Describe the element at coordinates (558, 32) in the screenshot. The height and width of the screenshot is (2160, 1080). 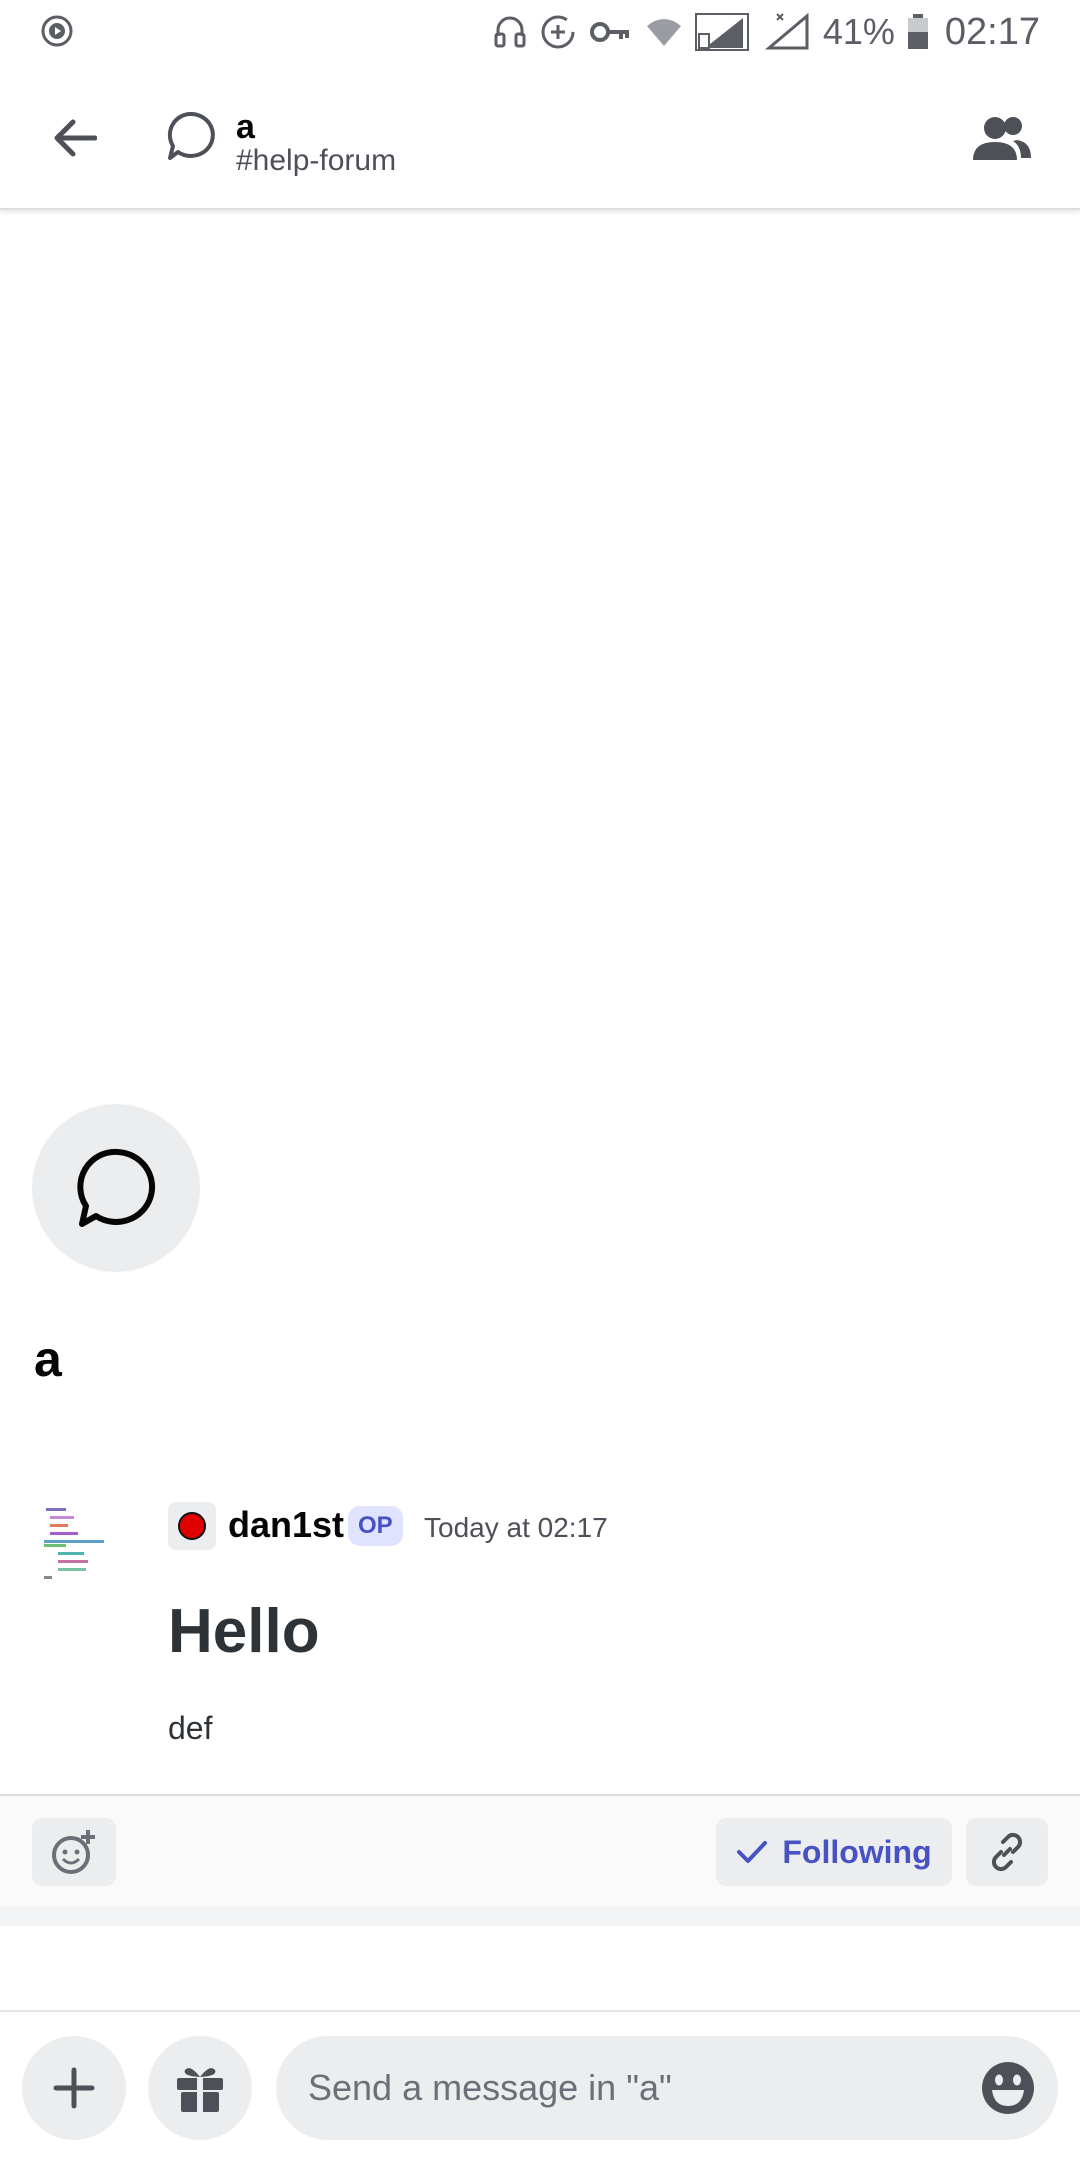
I see `data-saver-icon` at that location.